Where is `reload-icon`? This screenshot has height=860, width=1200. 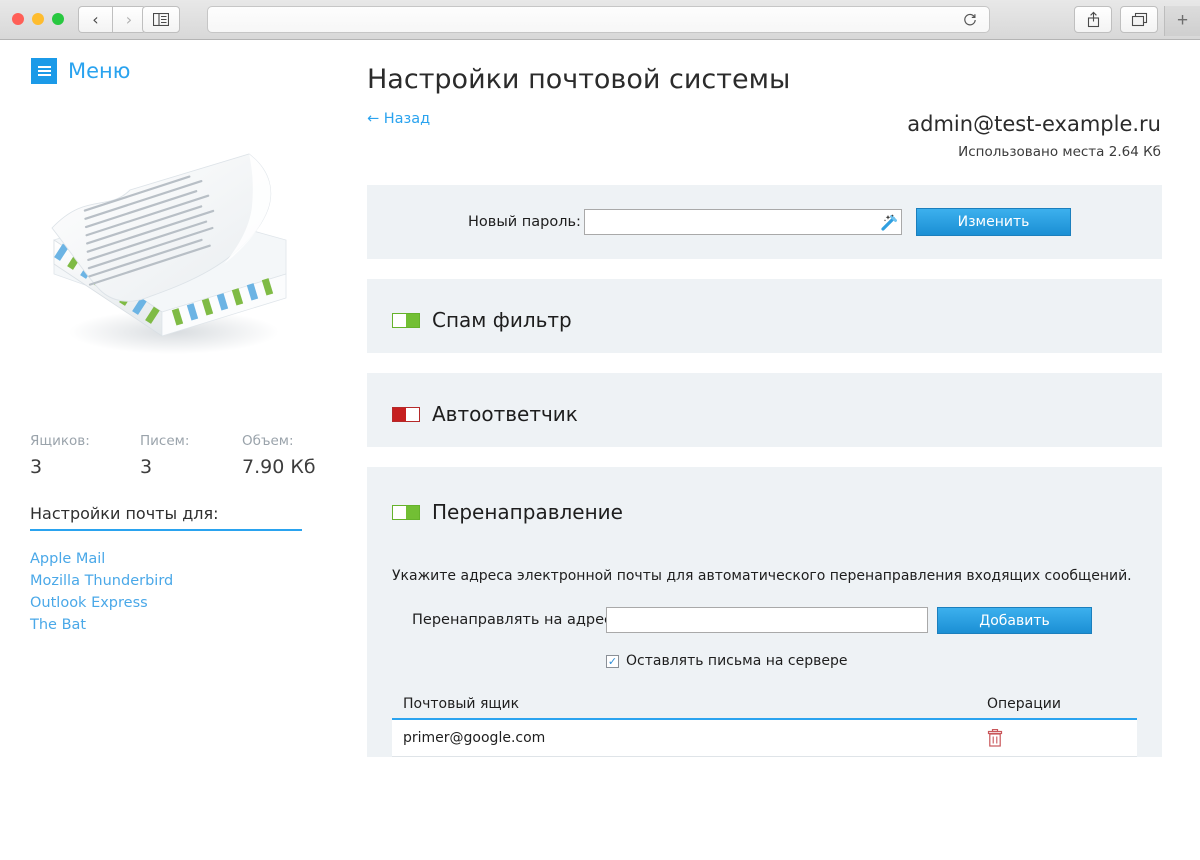 reload-icon is located at coordinates (970, 19).